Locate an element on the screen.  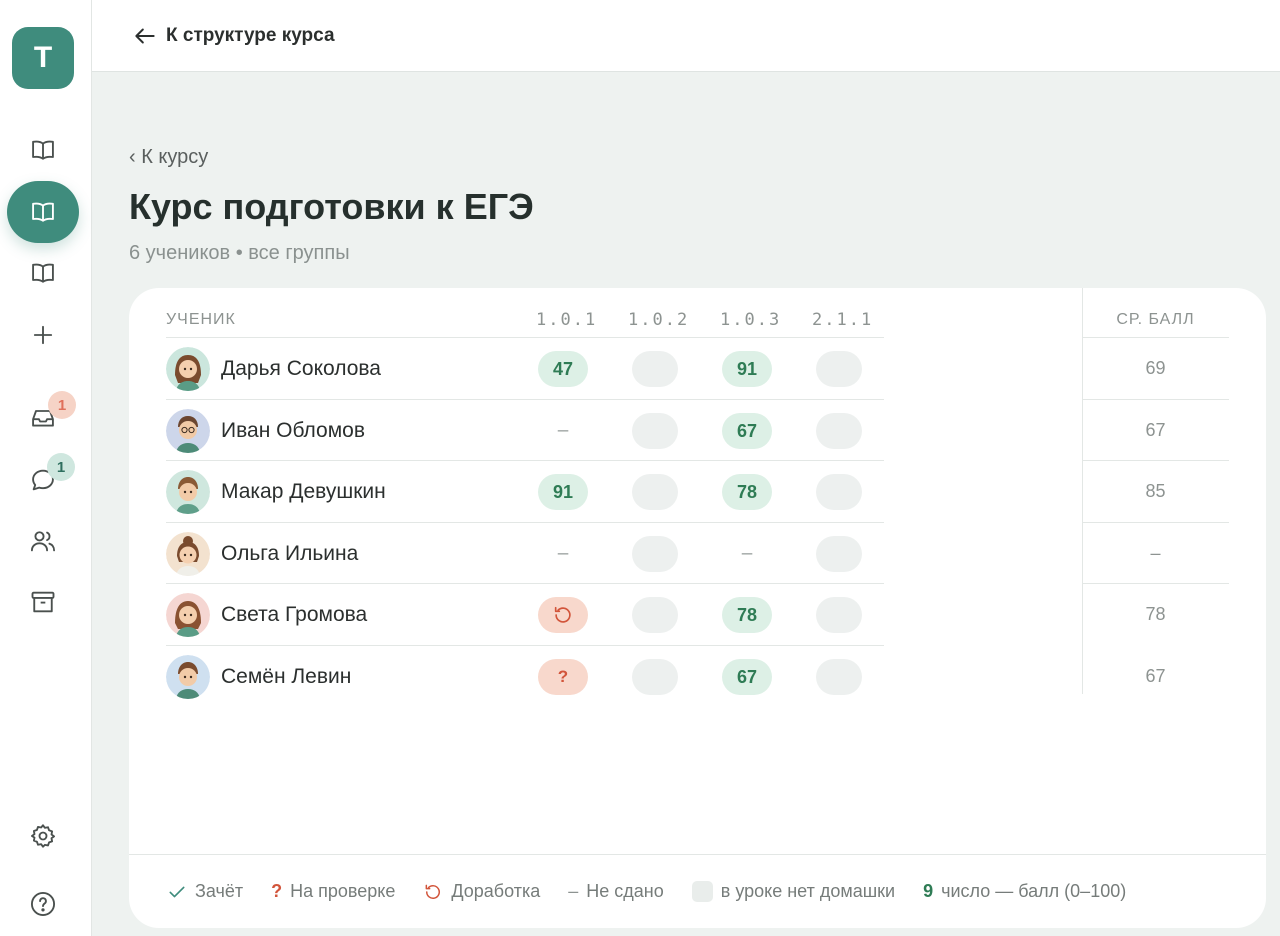
page-title: Курс подготовки к ЕГЭ is located at coordinates (331, 206).